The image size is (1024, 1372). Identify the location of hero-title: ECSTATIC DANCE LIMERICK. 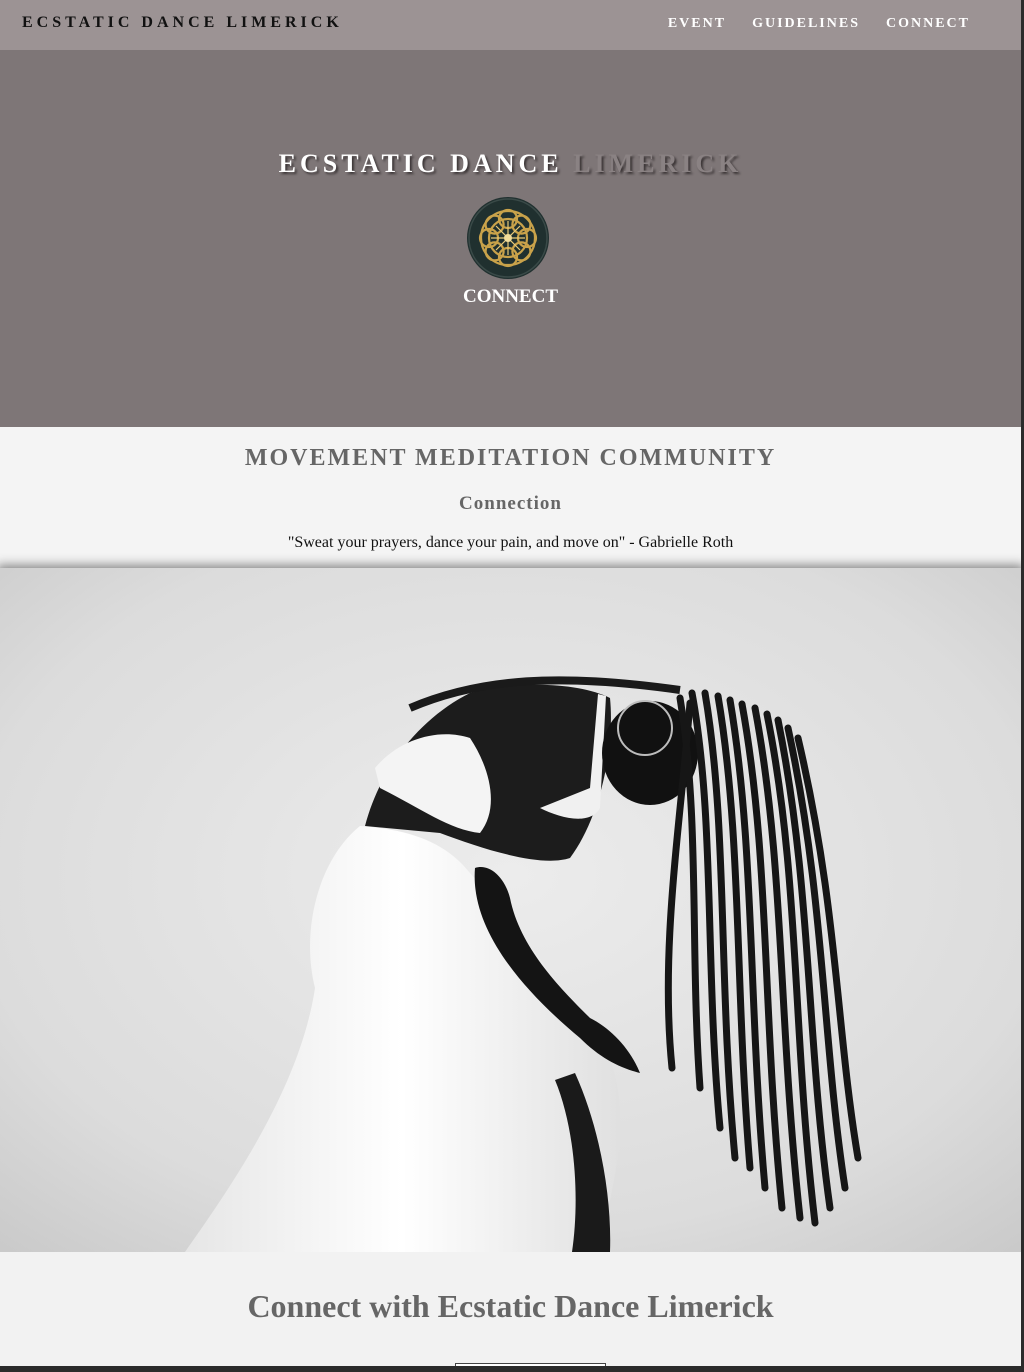
(510, 164).